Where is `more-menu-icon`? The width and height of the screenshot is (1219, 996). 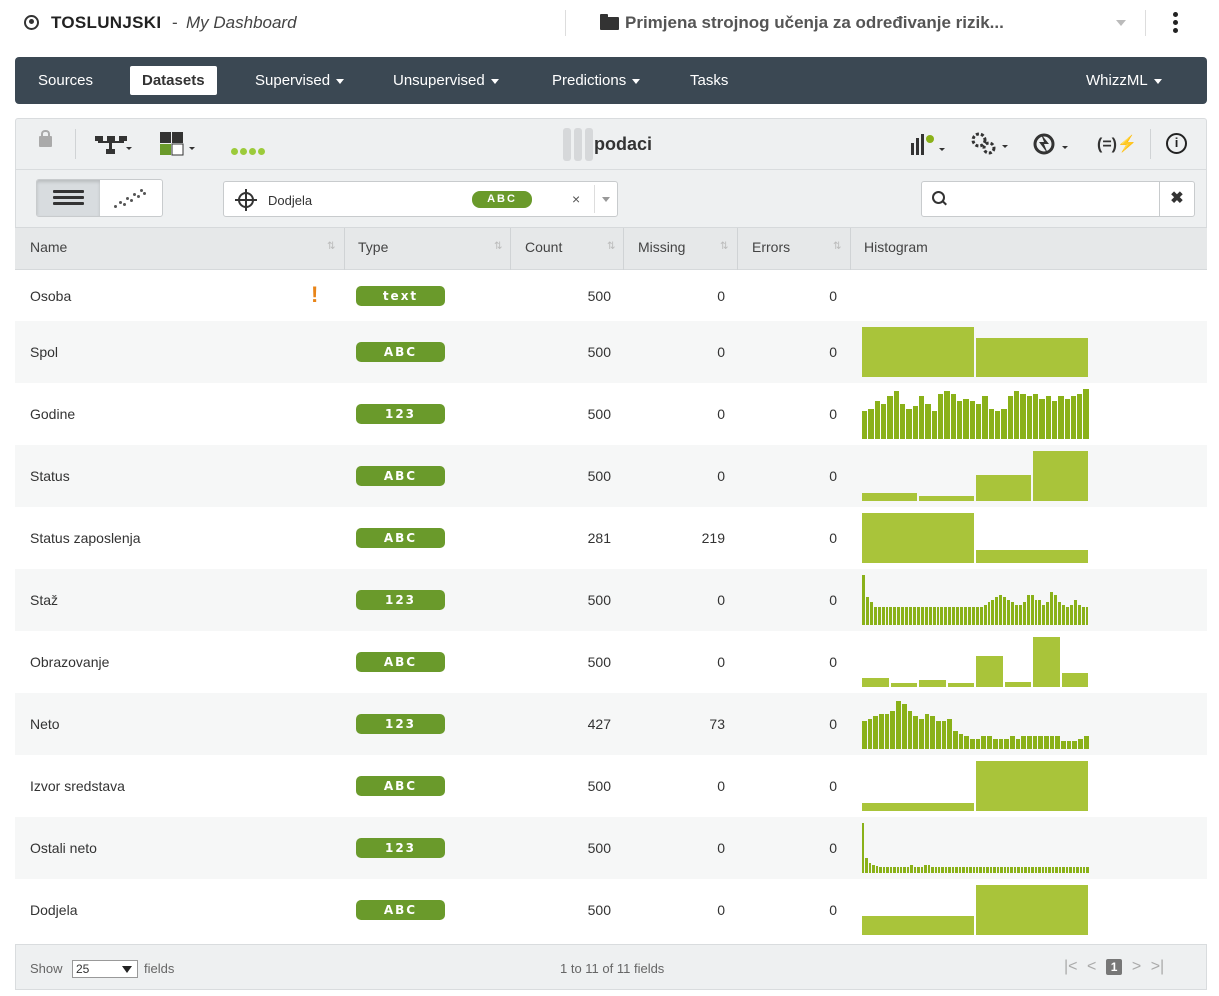
more-menu-icon is located at coordinates (1175, 24).